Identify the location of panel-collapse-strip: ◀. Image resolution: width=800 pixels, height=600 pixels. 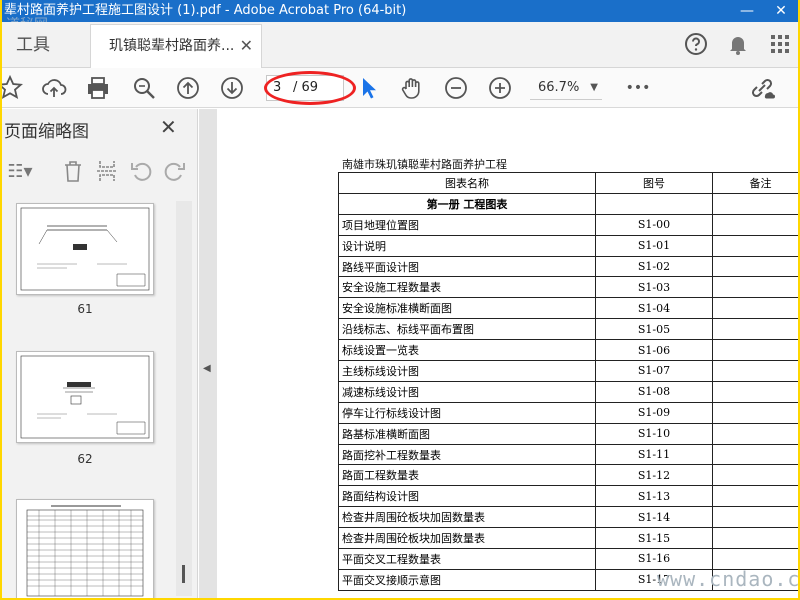
(208, 353).